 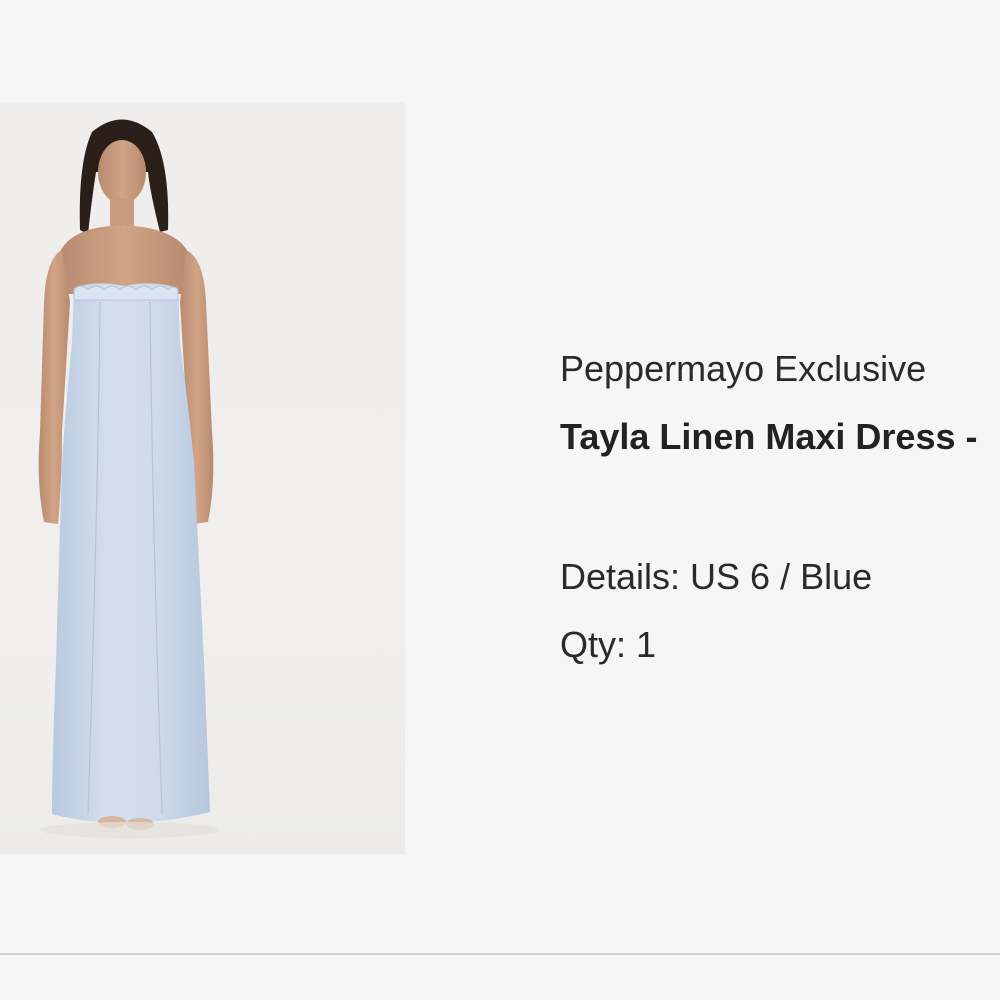 What do you see at coordinates (716, 576) in the screenshot?
I see `product-details: Details: US 6 / Blue` at bounding box center [716, 576].